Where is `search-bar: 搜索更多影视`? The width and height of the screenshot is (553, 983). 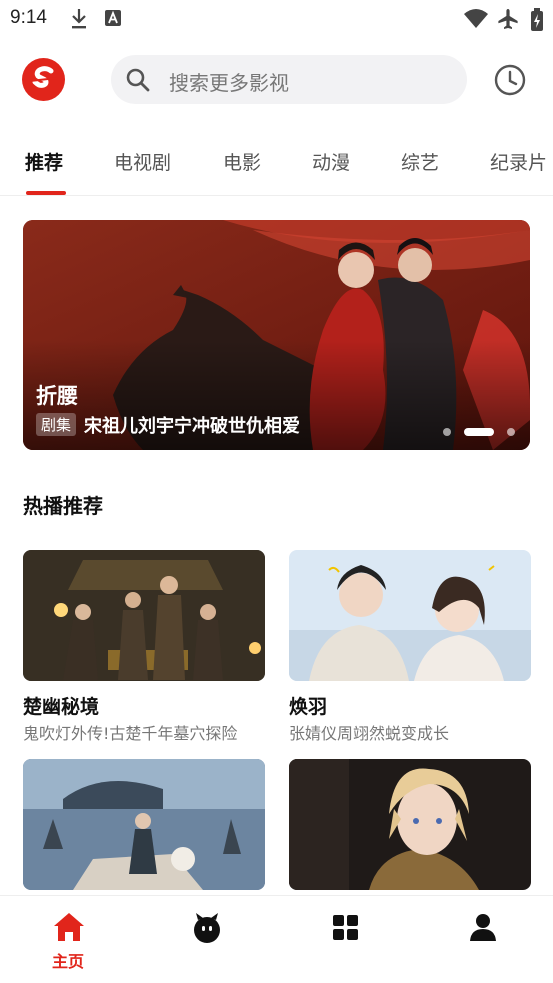 search-bar: 搜索更多影视 is located at coordinates (289, 79).